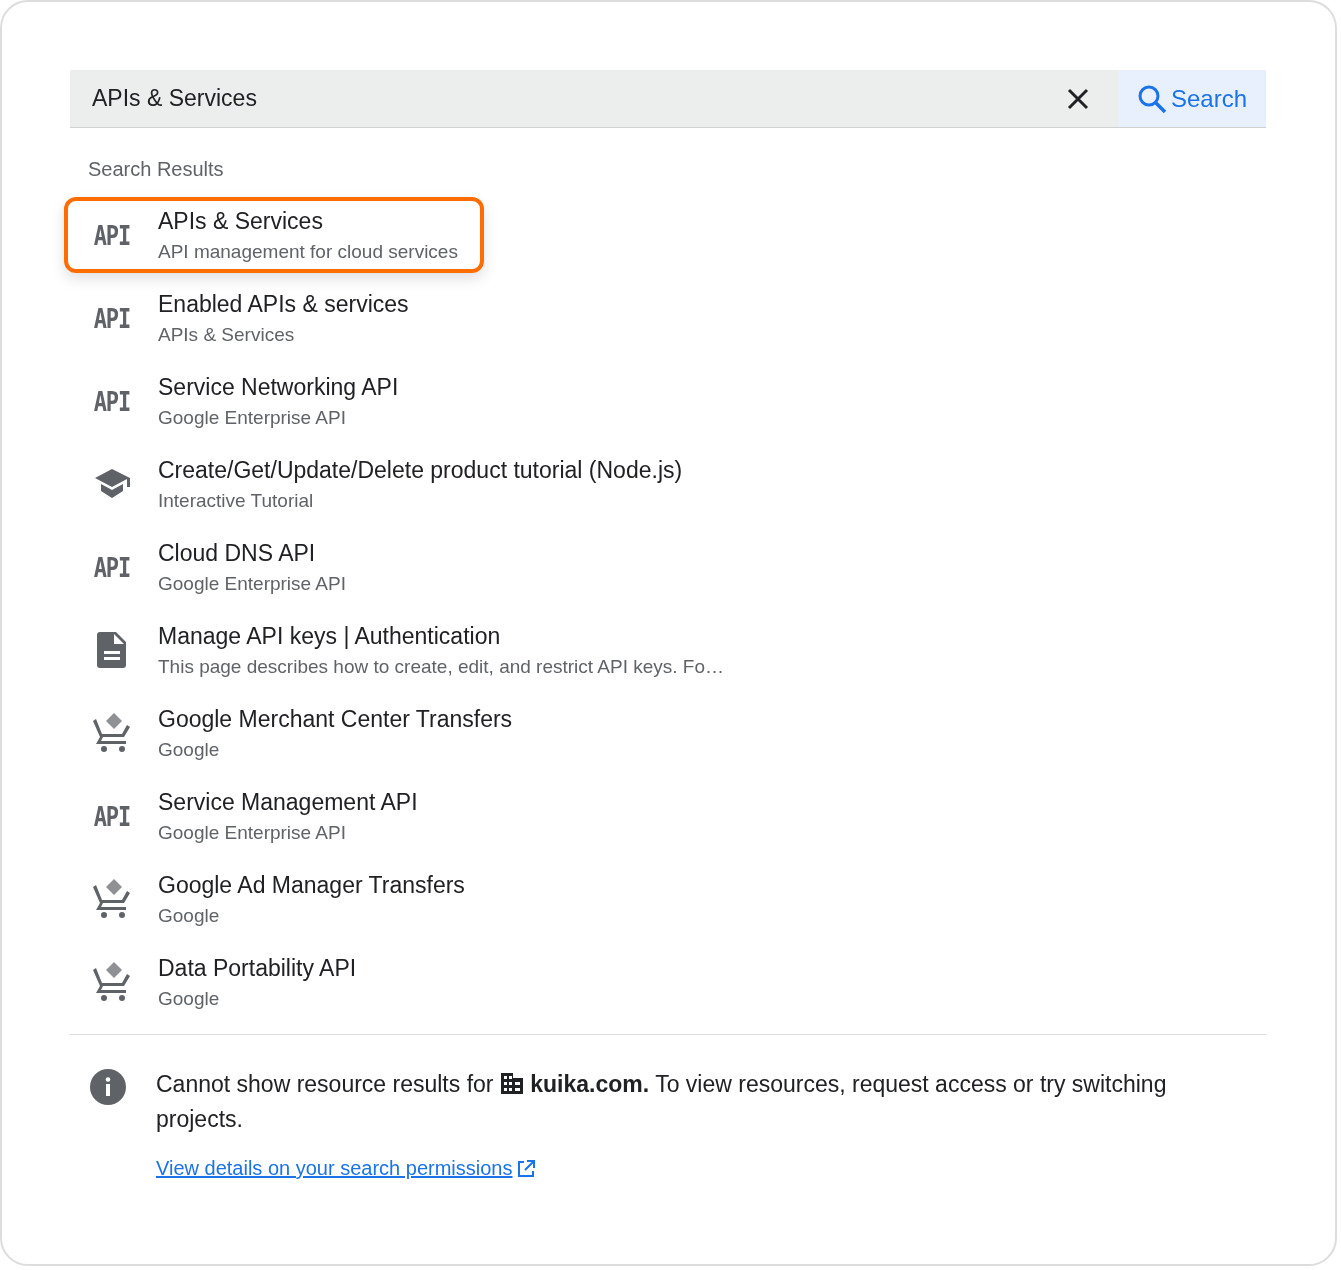 Image resolution: width=1341 pixels, height=1270 pixels. I want to click on result-item: API Cloud DNS API Google Enterprise API, so click(218, 567).